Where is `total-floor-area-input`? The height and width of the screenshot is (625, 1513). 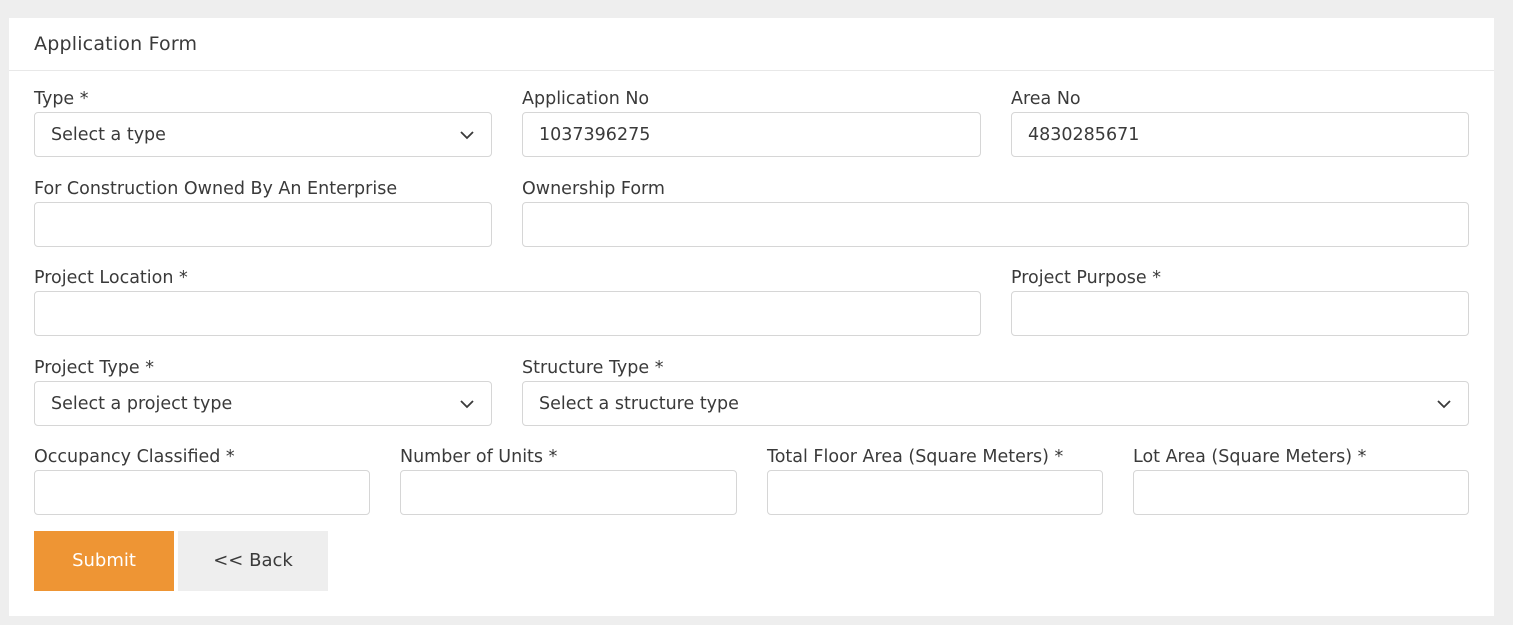
total-floor-area-input is located at coordinates (935, 492).